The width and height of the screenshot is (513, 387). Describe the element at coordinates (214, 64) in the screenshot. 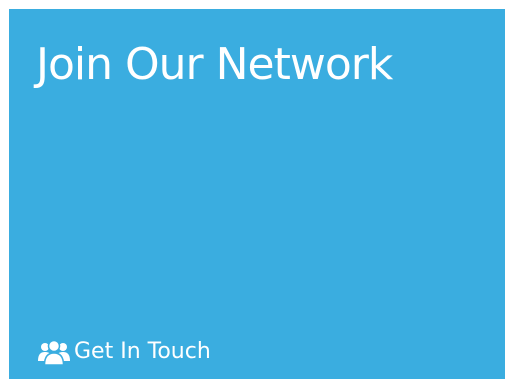

I see `tile-title: Join Our Network` at that location.